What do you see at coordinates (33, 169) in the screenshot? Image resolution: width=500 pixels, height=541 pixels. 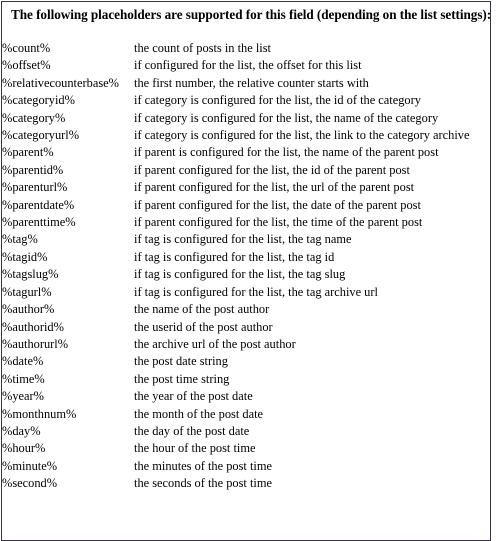 I see `placeholder-token: %parentid%` at bounding box center [33, 169].